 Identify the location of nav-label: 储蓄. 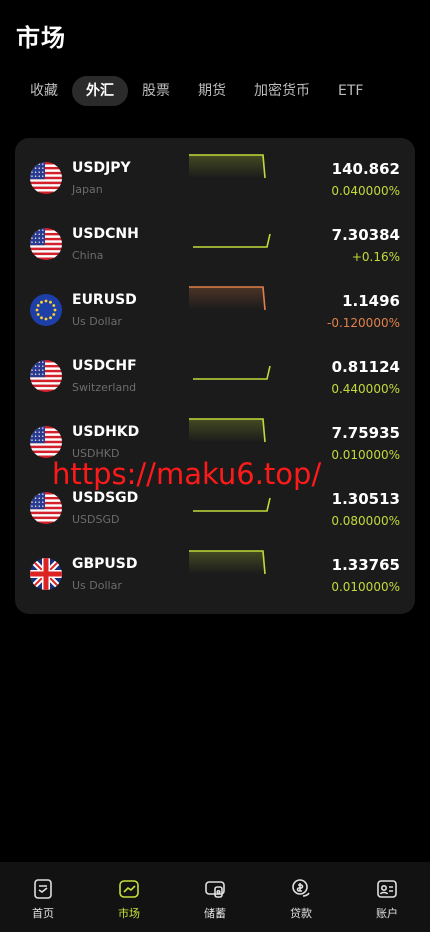
(215, 913).